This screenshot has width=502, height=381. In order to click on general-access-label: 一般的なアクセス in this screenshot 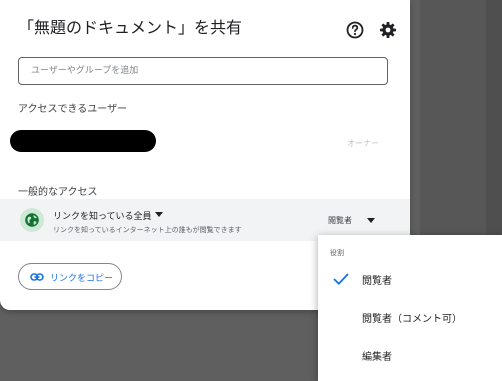, I will do `click(58, 192)`.